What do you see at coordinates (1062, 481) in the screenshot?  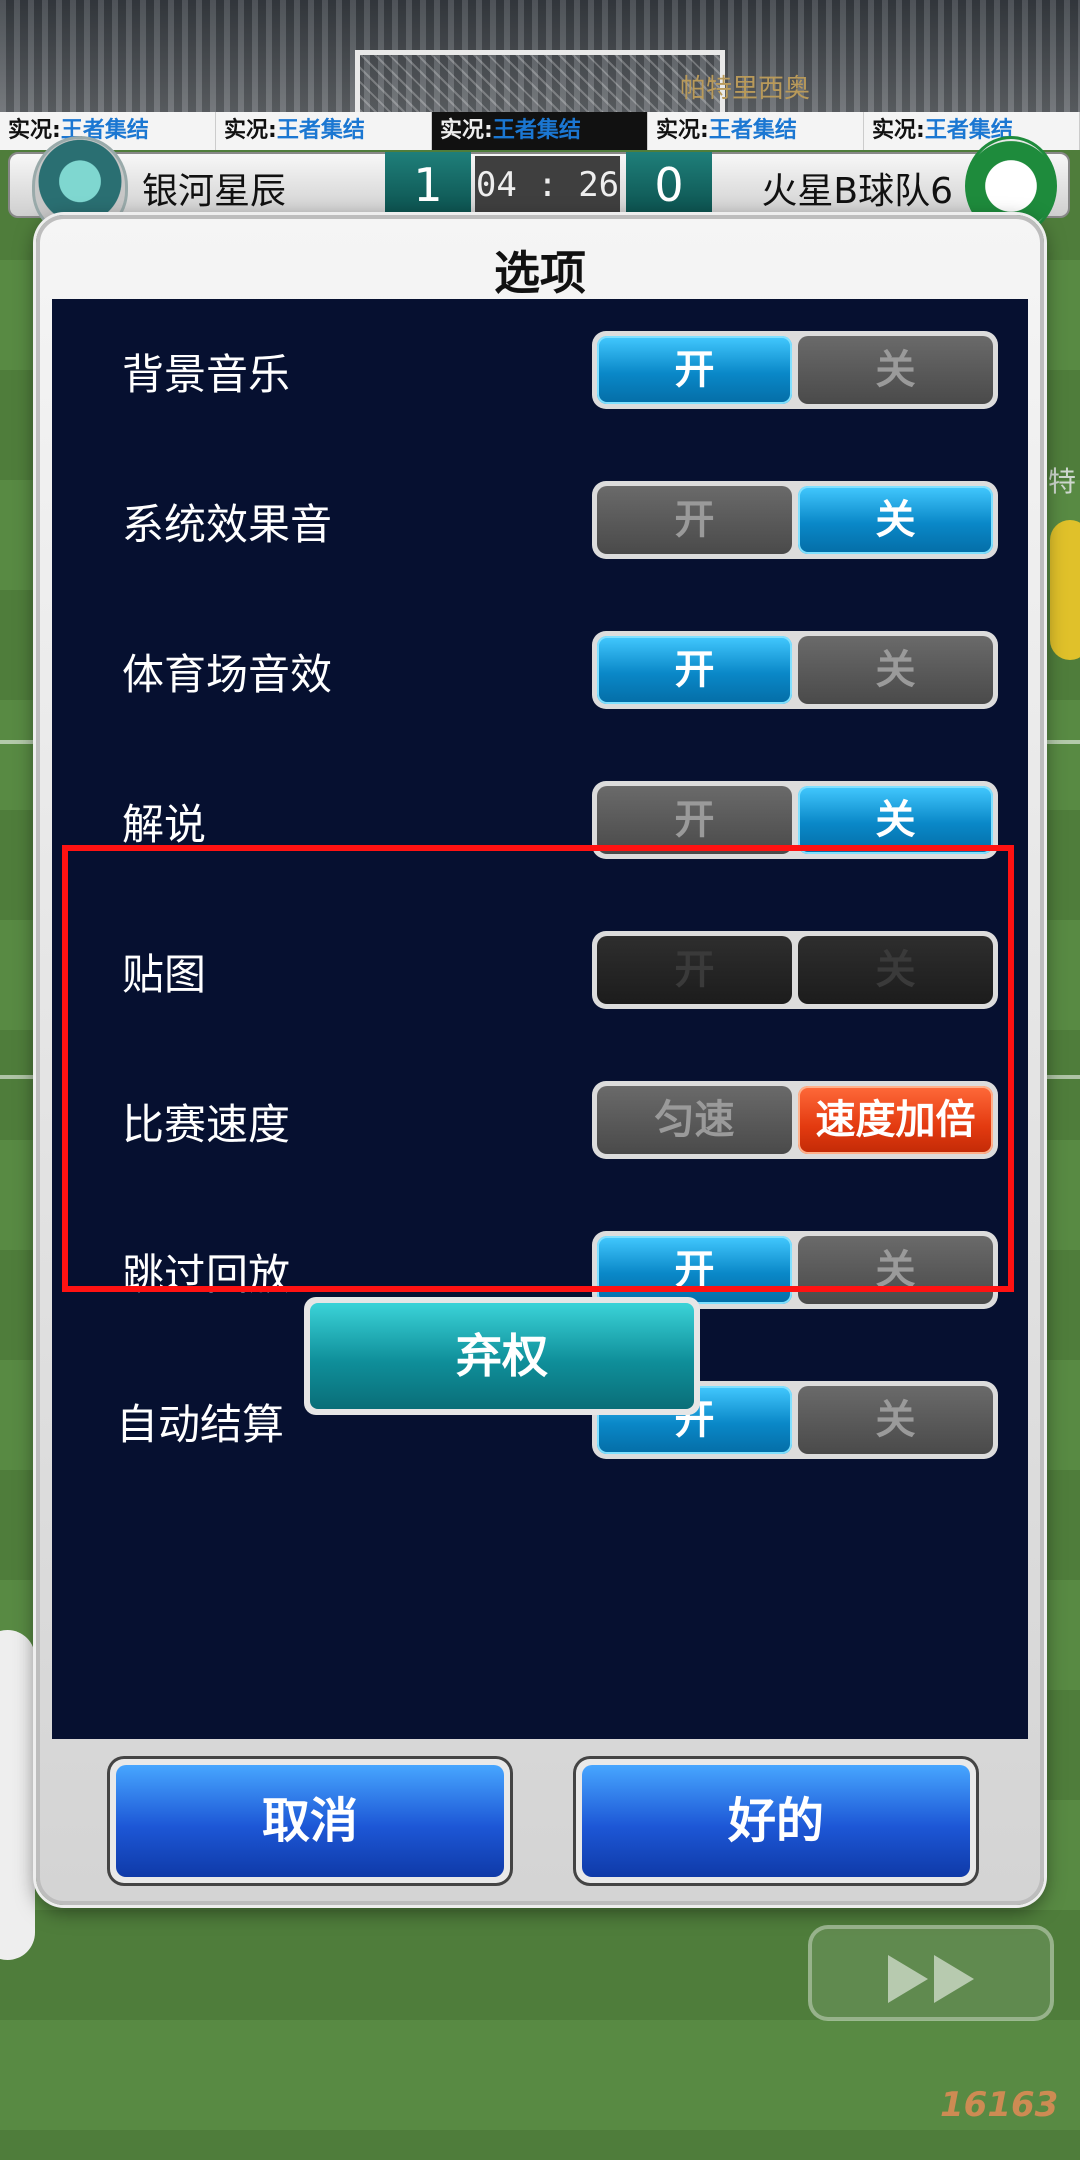 I see `side-banner-text: 特` at bounding box center [1062, 481].